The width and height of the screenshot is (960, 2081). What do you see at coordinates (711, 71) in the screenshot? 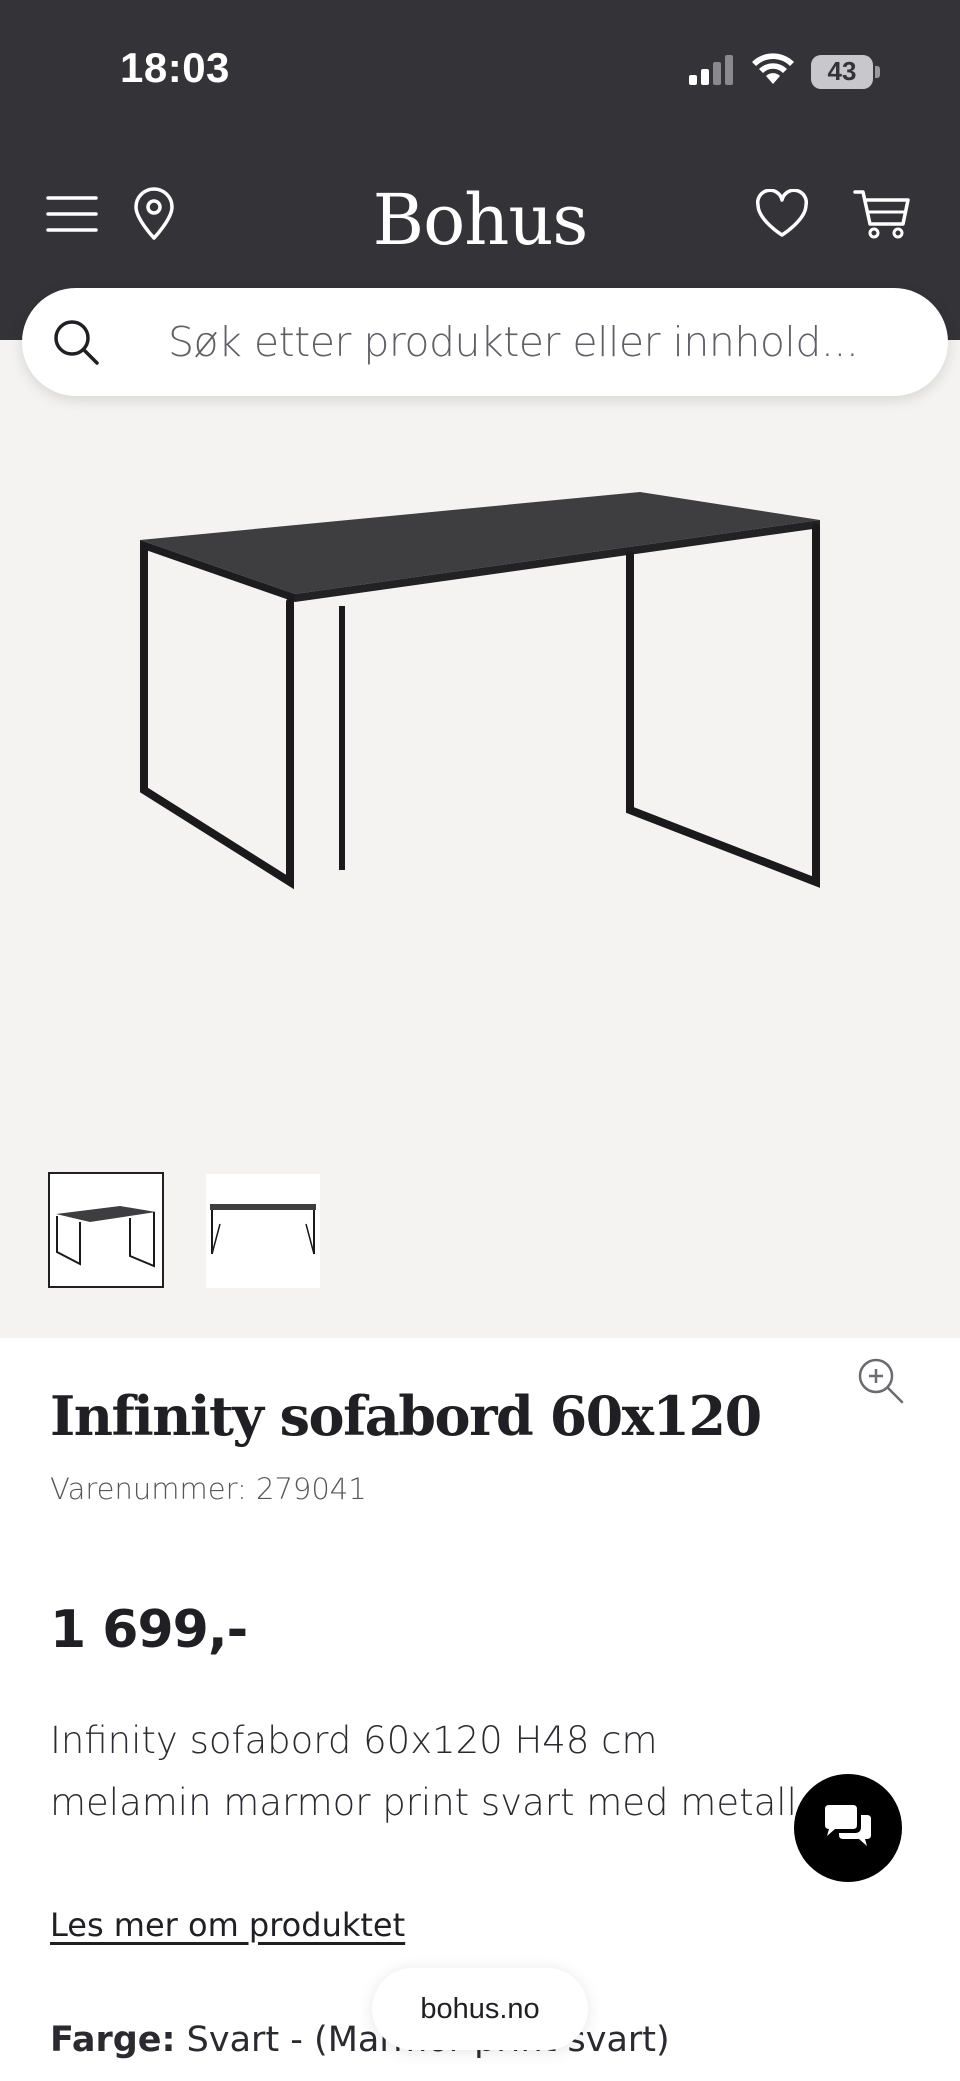
I see `signal-icon` at bounding box center [711, 71].